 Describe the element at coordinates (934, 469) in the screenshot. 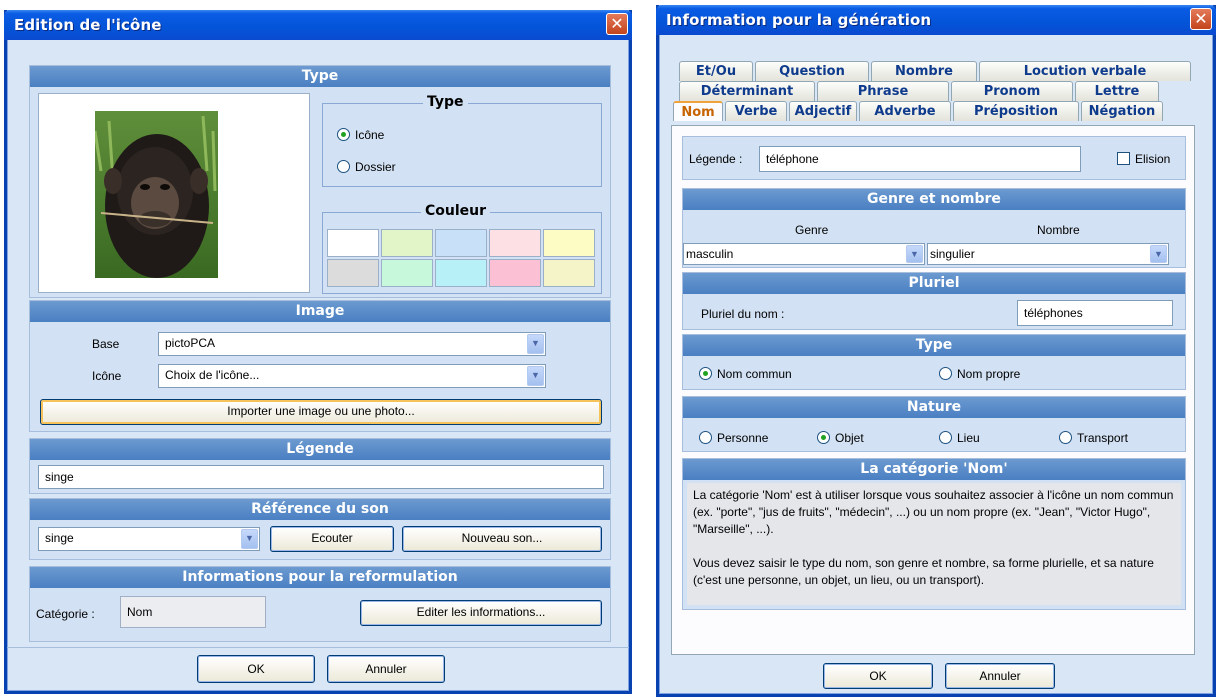

I see `categorie-header: La catégorie 'Nom'` at that location.